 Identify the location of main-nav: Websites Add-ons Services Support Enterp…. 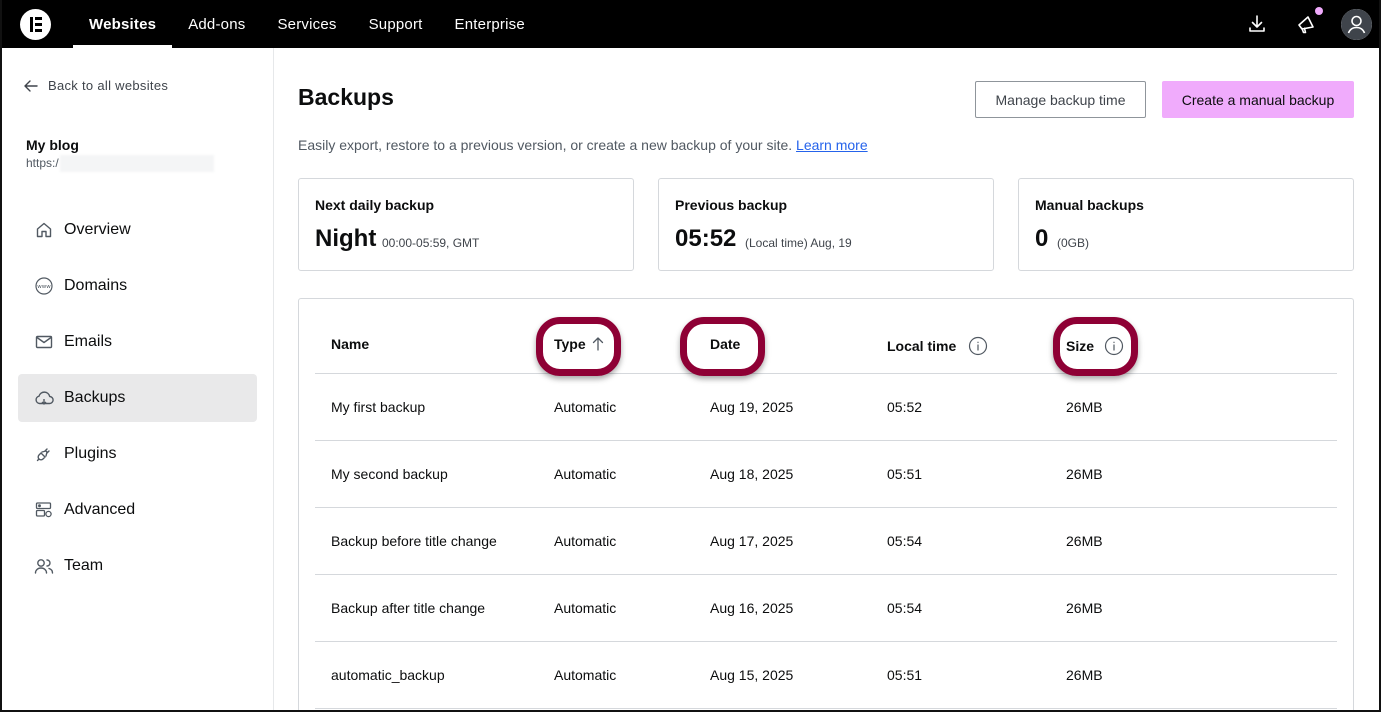
(307, 24).